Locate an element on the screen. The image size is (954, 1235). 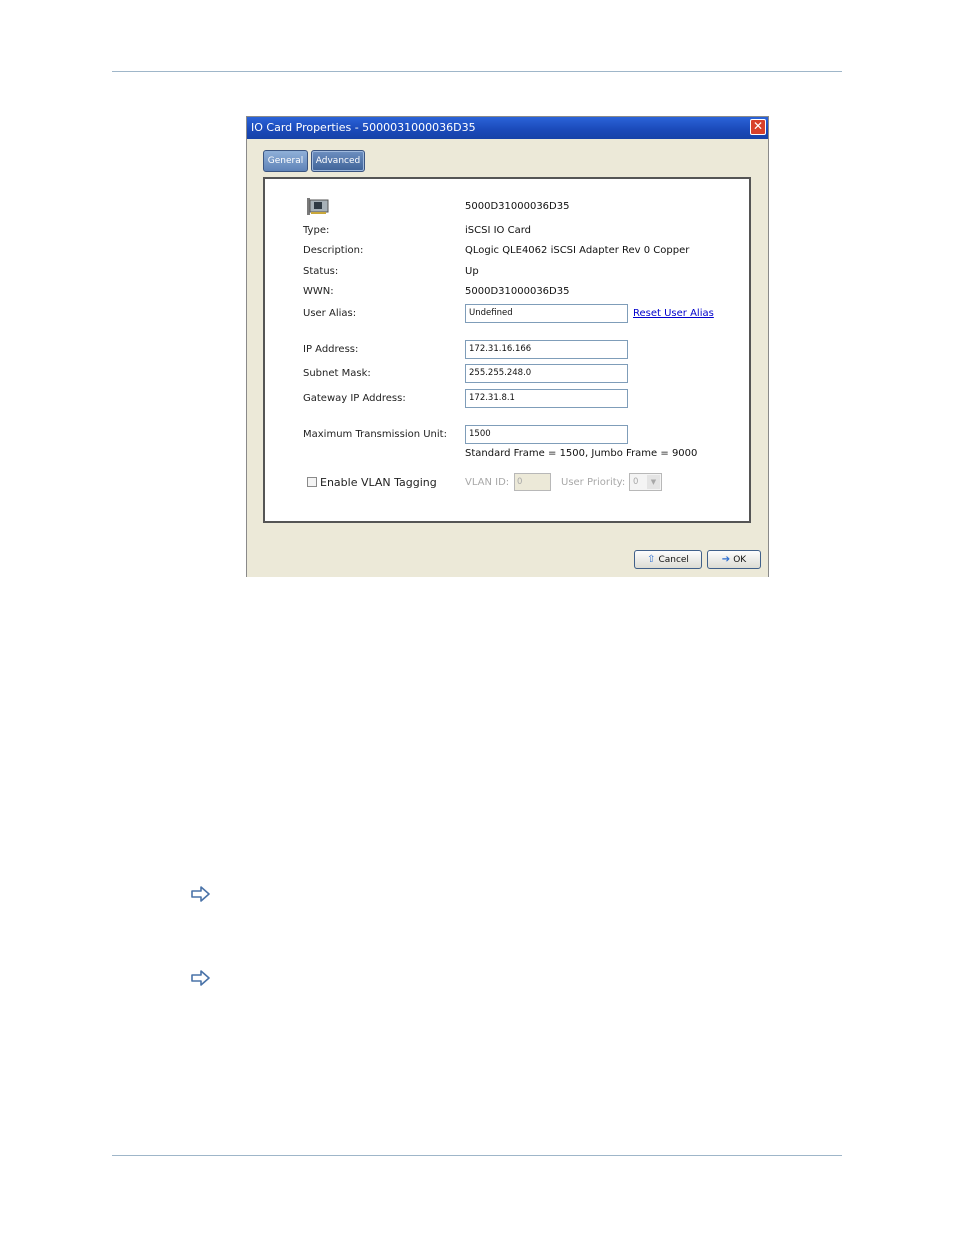
tab-general: General is located at coordinates (285, 161).